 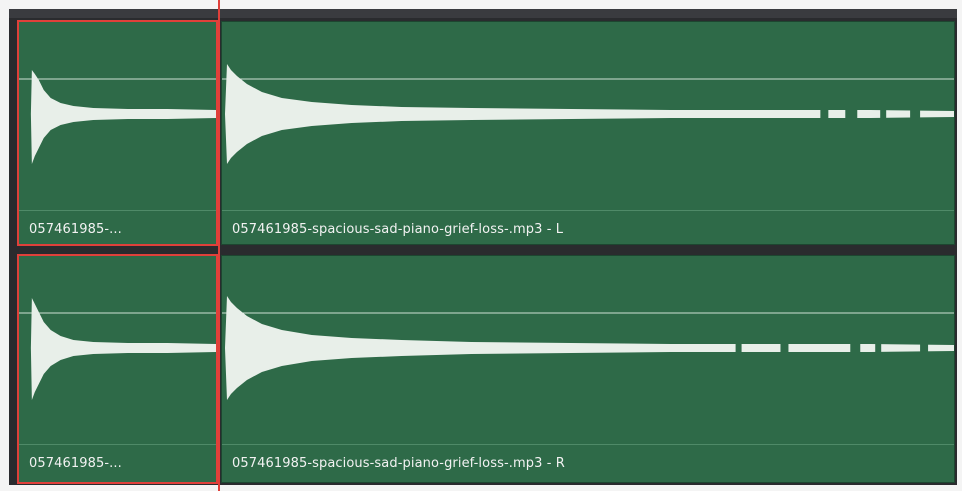 What do you see at coordinates (219, 245) in the screenshot?
I see `playhead` at bounding box center [219, 245].